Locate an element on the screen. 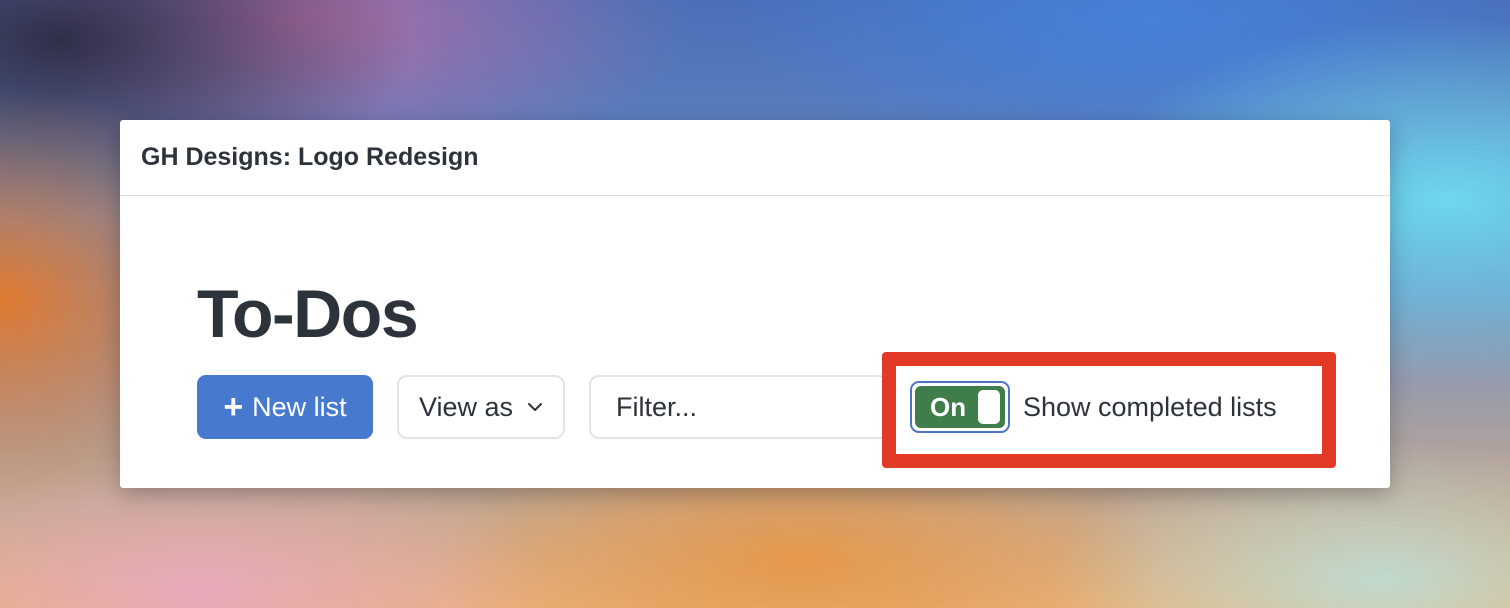  view-as-label: View as is located at coordinates (466, 406).